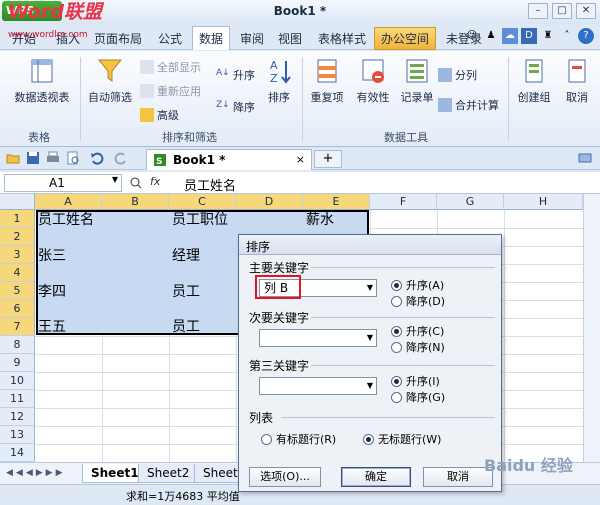 This screenshot has height=505, width=600. I want to click on column-header: D, so click(269, 202).